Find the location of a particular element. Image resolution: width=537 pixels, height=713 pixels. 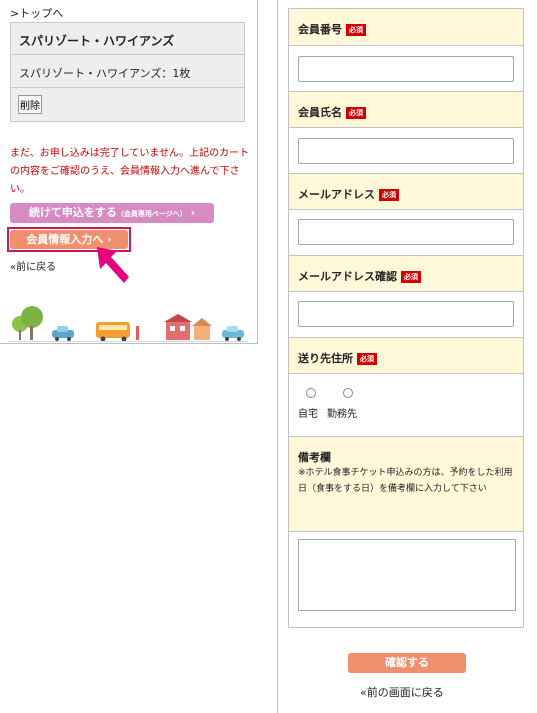

email-confirm-label: メールアドレス確認 必須 is located at coordinates (359, 276).